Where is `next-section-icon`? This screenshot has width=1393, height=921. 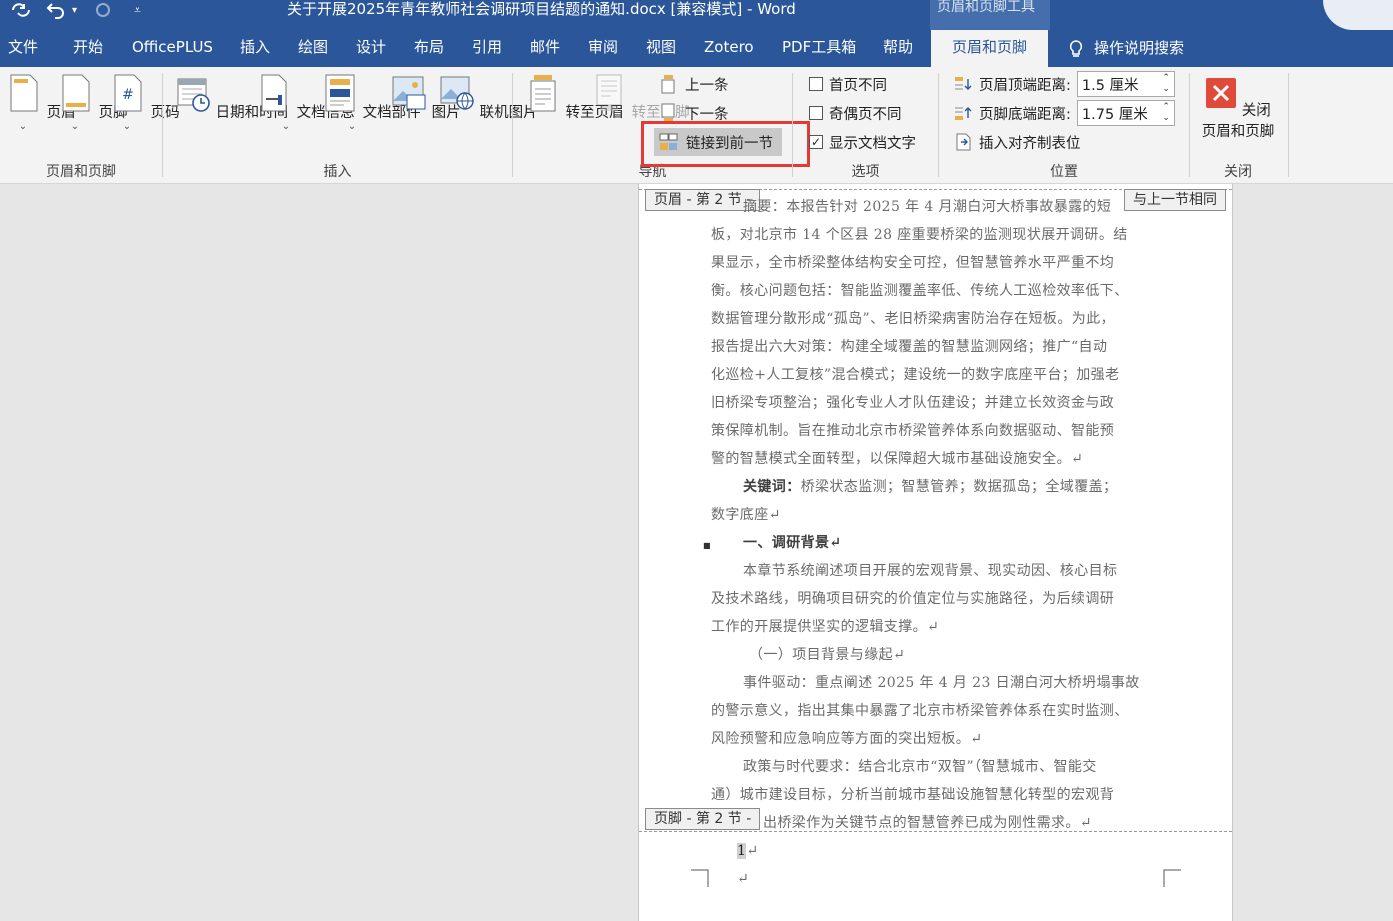 next-section-icon is located at coordinates (668, 112).